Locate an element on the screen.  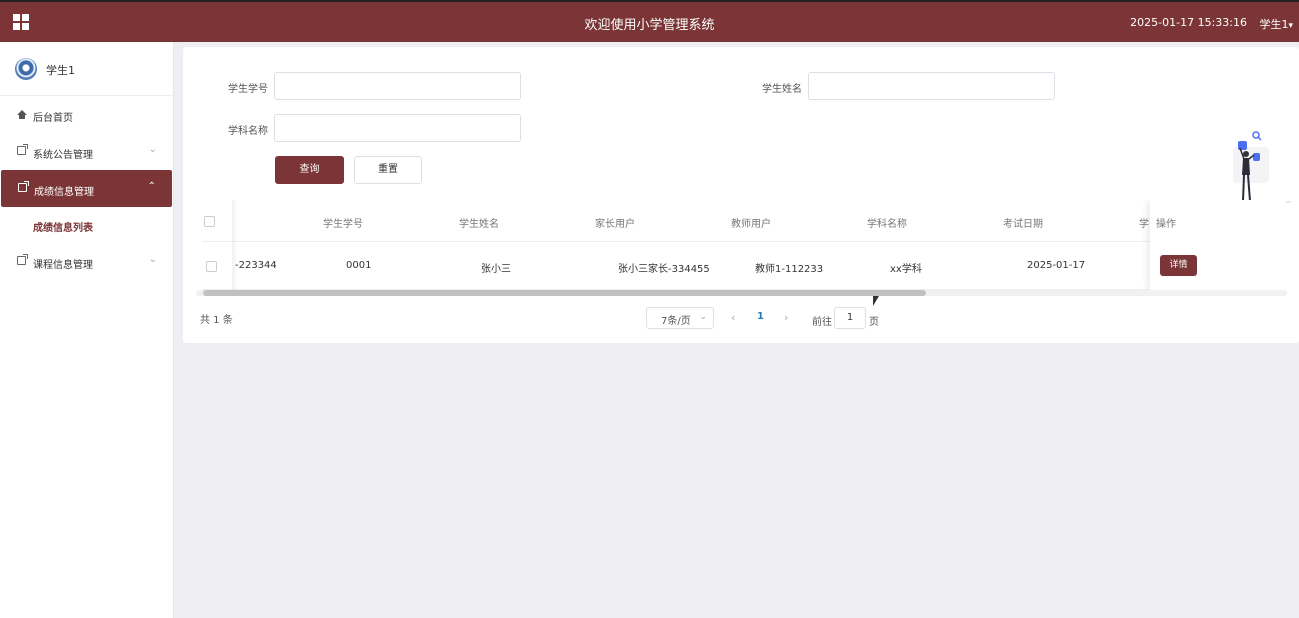
cell-student-name: 张小三 is located at coordinates (496, 269).